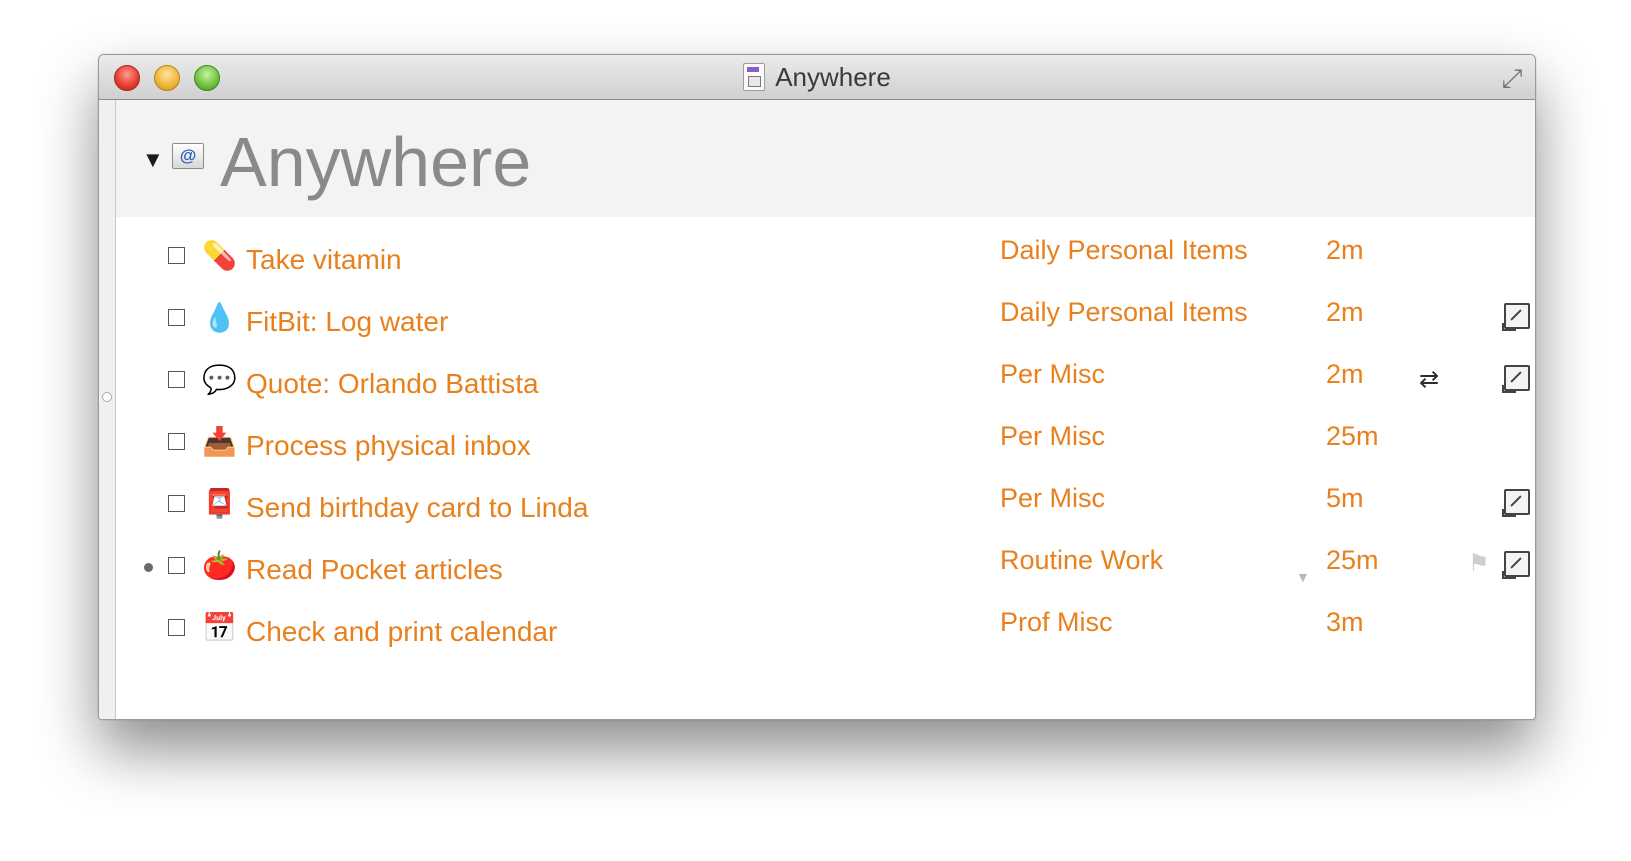 This screenshot has width=1631, height=861. I want to click on task-row: 💬 Quote: Orlando Battista Per Misc 2m ⇄, so click(825, 382).